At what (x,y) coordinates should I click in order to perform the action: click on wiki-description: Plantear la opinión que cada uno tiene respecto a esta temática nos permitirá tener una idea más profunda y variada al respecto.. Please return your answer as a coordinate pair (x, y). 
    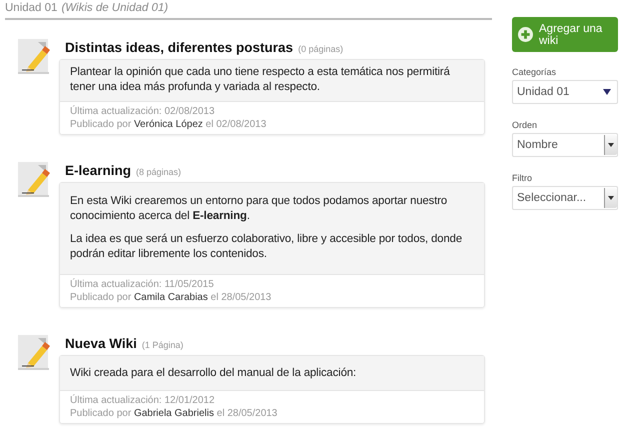
    Looking at the image, I should click on (260, 80).